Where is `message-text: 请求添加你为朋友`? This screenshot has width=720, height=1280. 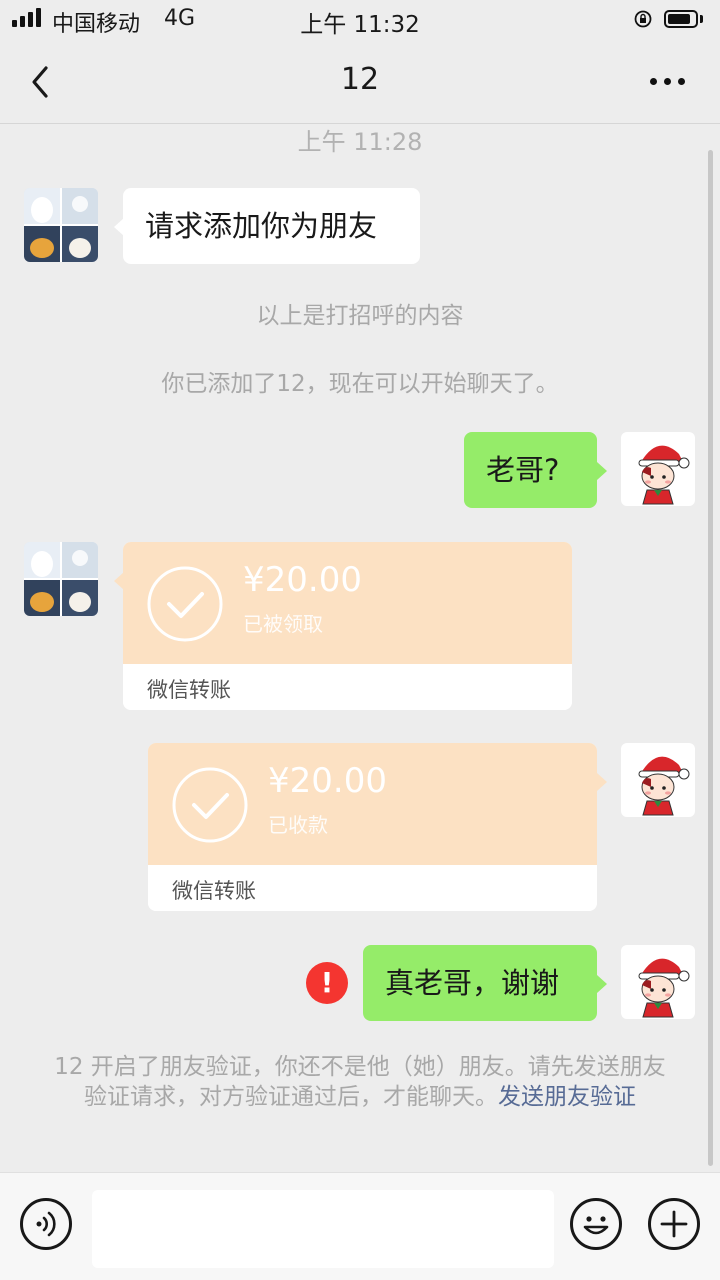
message-text: 请求添加你为朋友 is located at coordinates (261, 226).